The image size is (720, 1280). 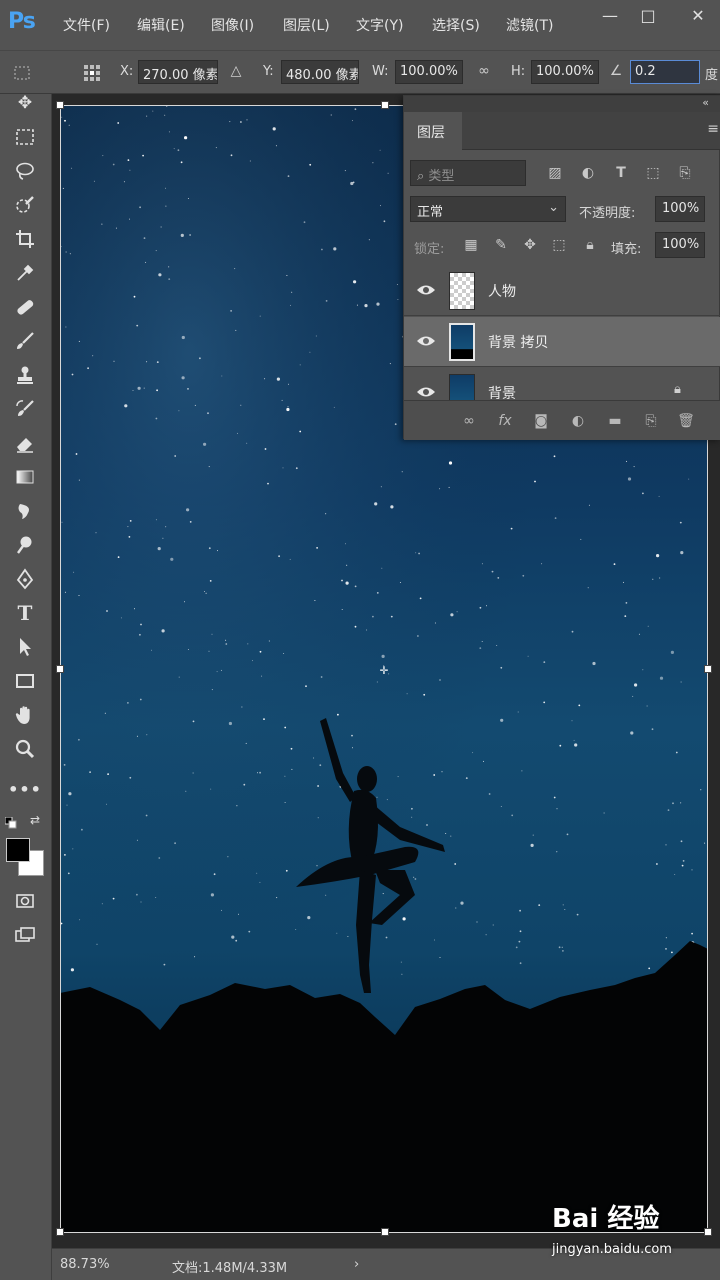 I want to click on screen-mode-icon, so click(x=25, y=935).